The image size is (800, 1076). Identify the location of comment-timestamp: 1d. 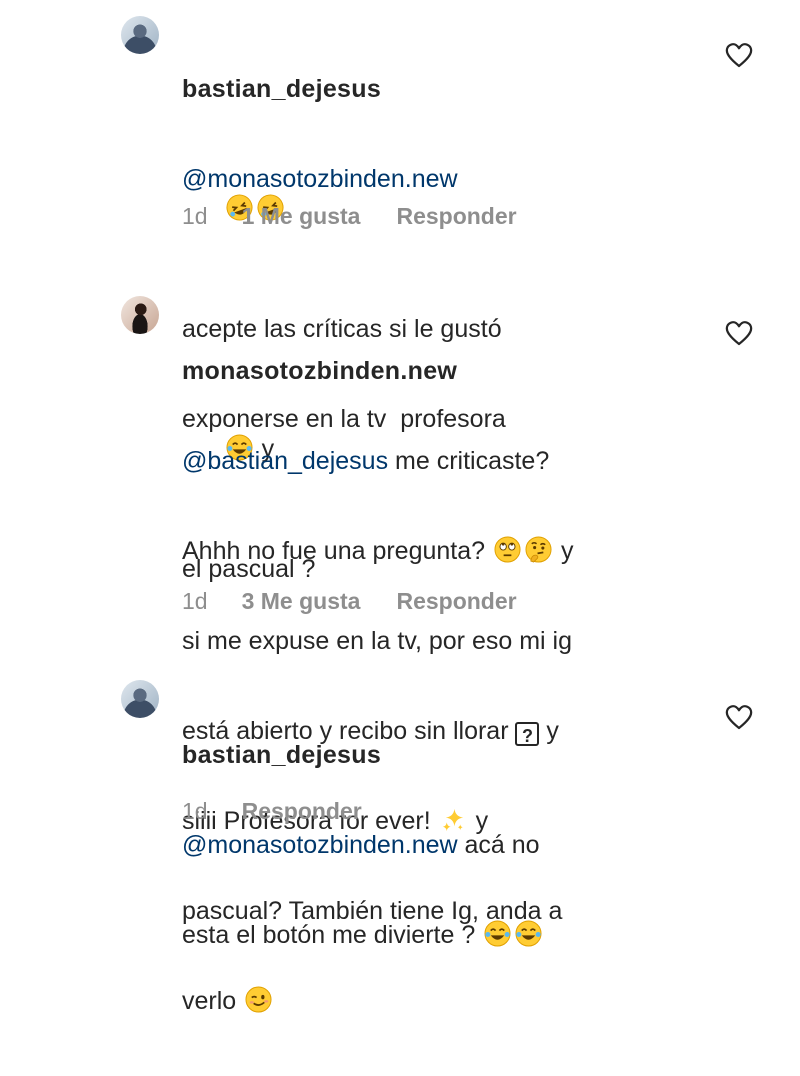
(195, 811).